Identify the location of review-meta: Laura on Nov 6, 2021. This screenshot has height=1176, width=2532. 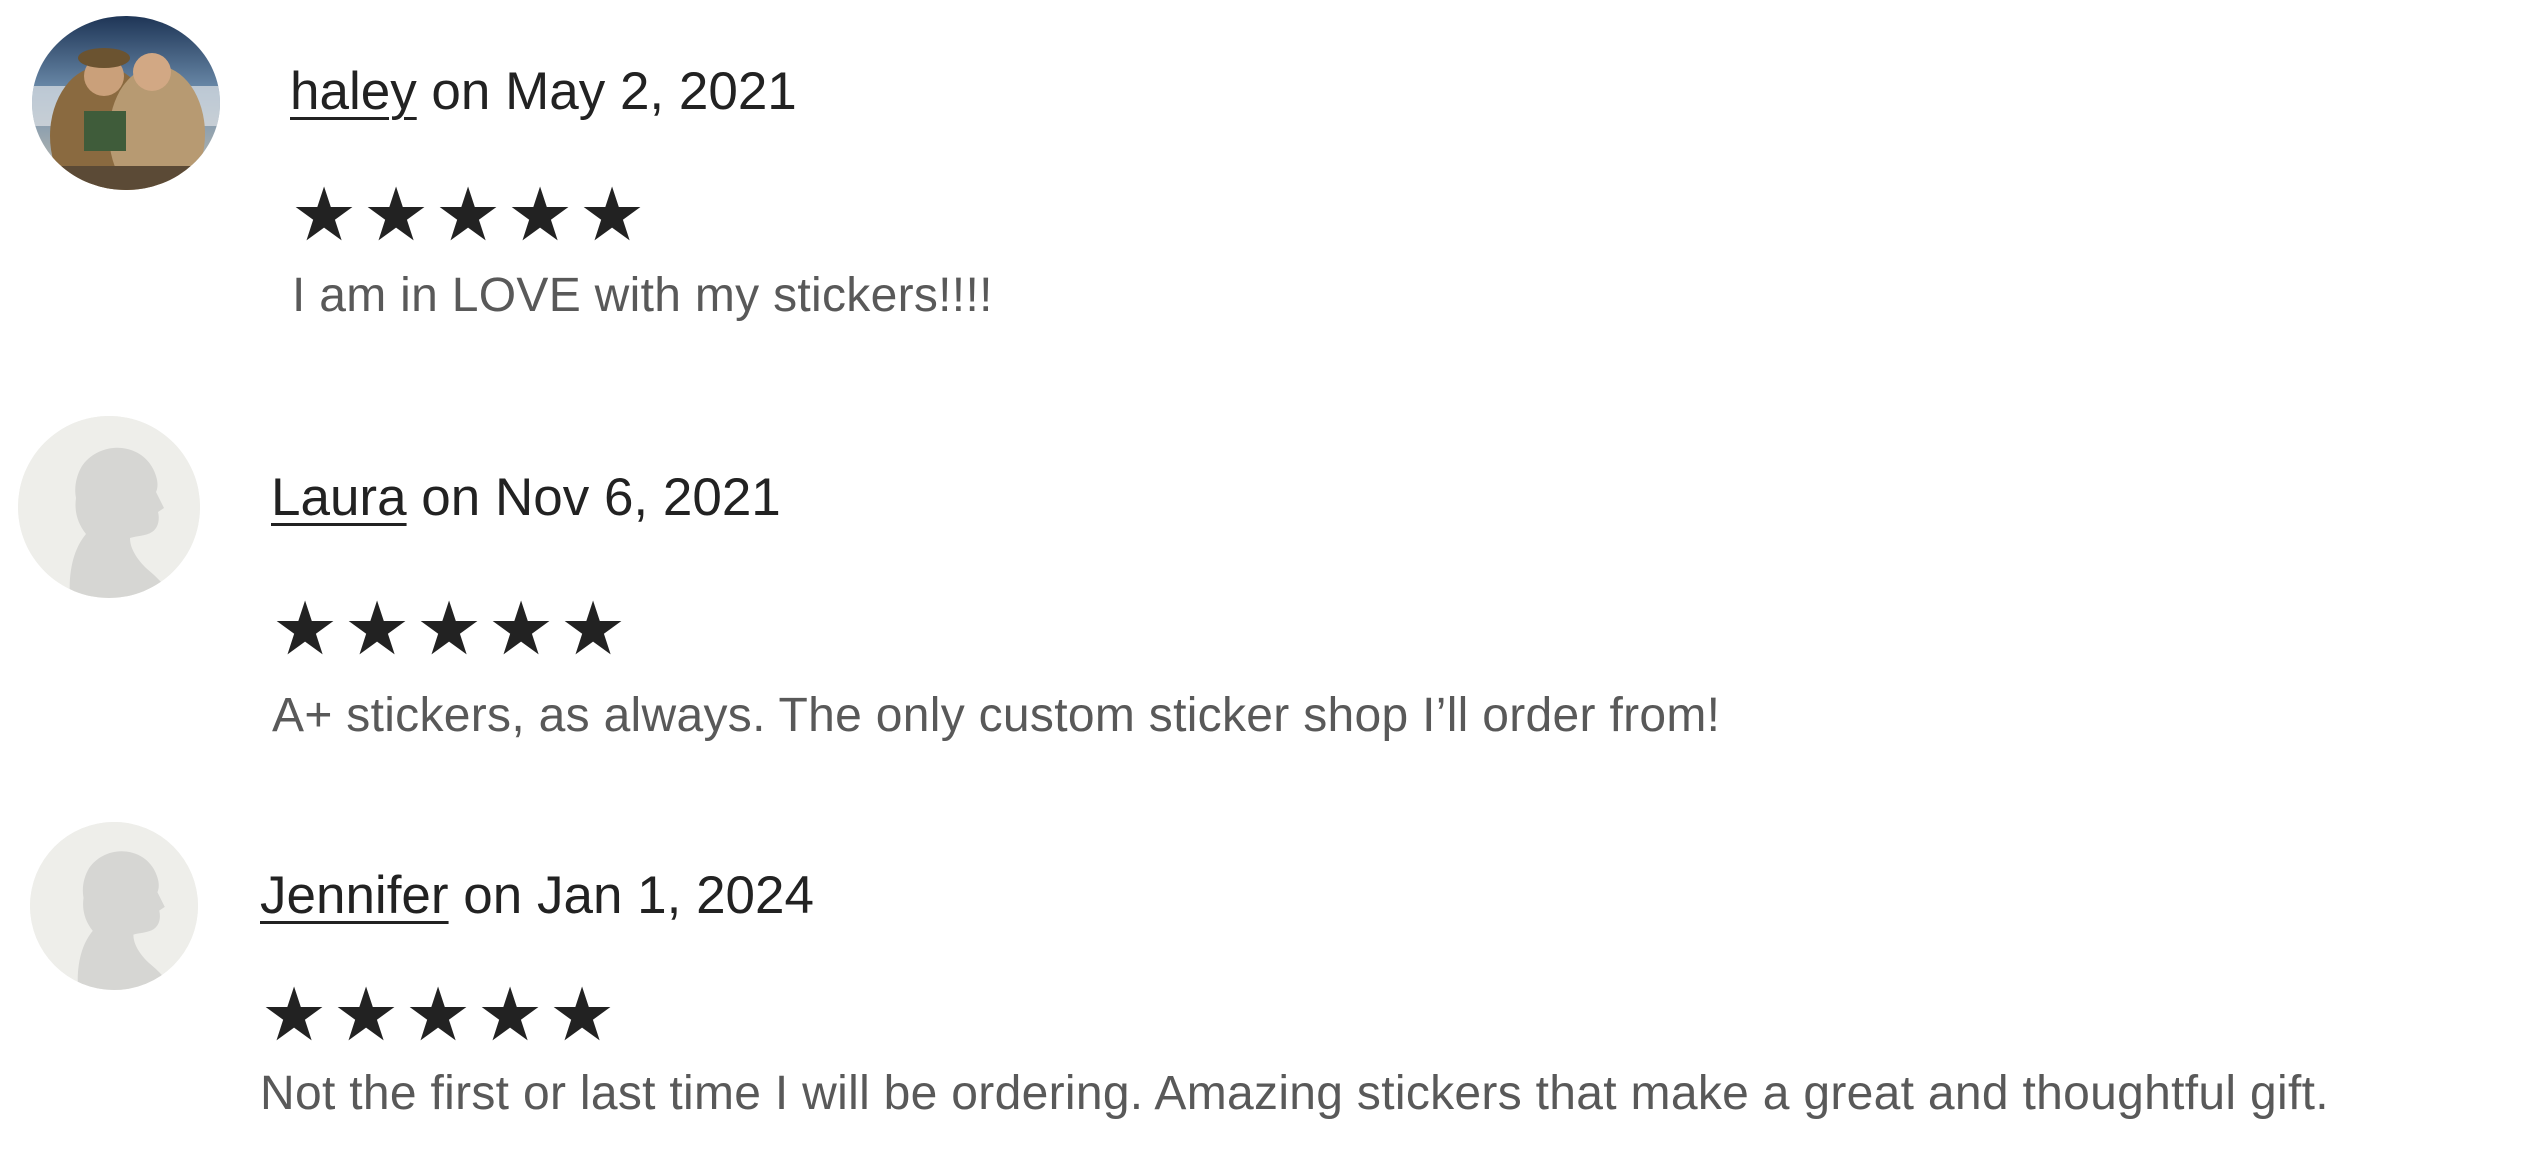
(526, 498).